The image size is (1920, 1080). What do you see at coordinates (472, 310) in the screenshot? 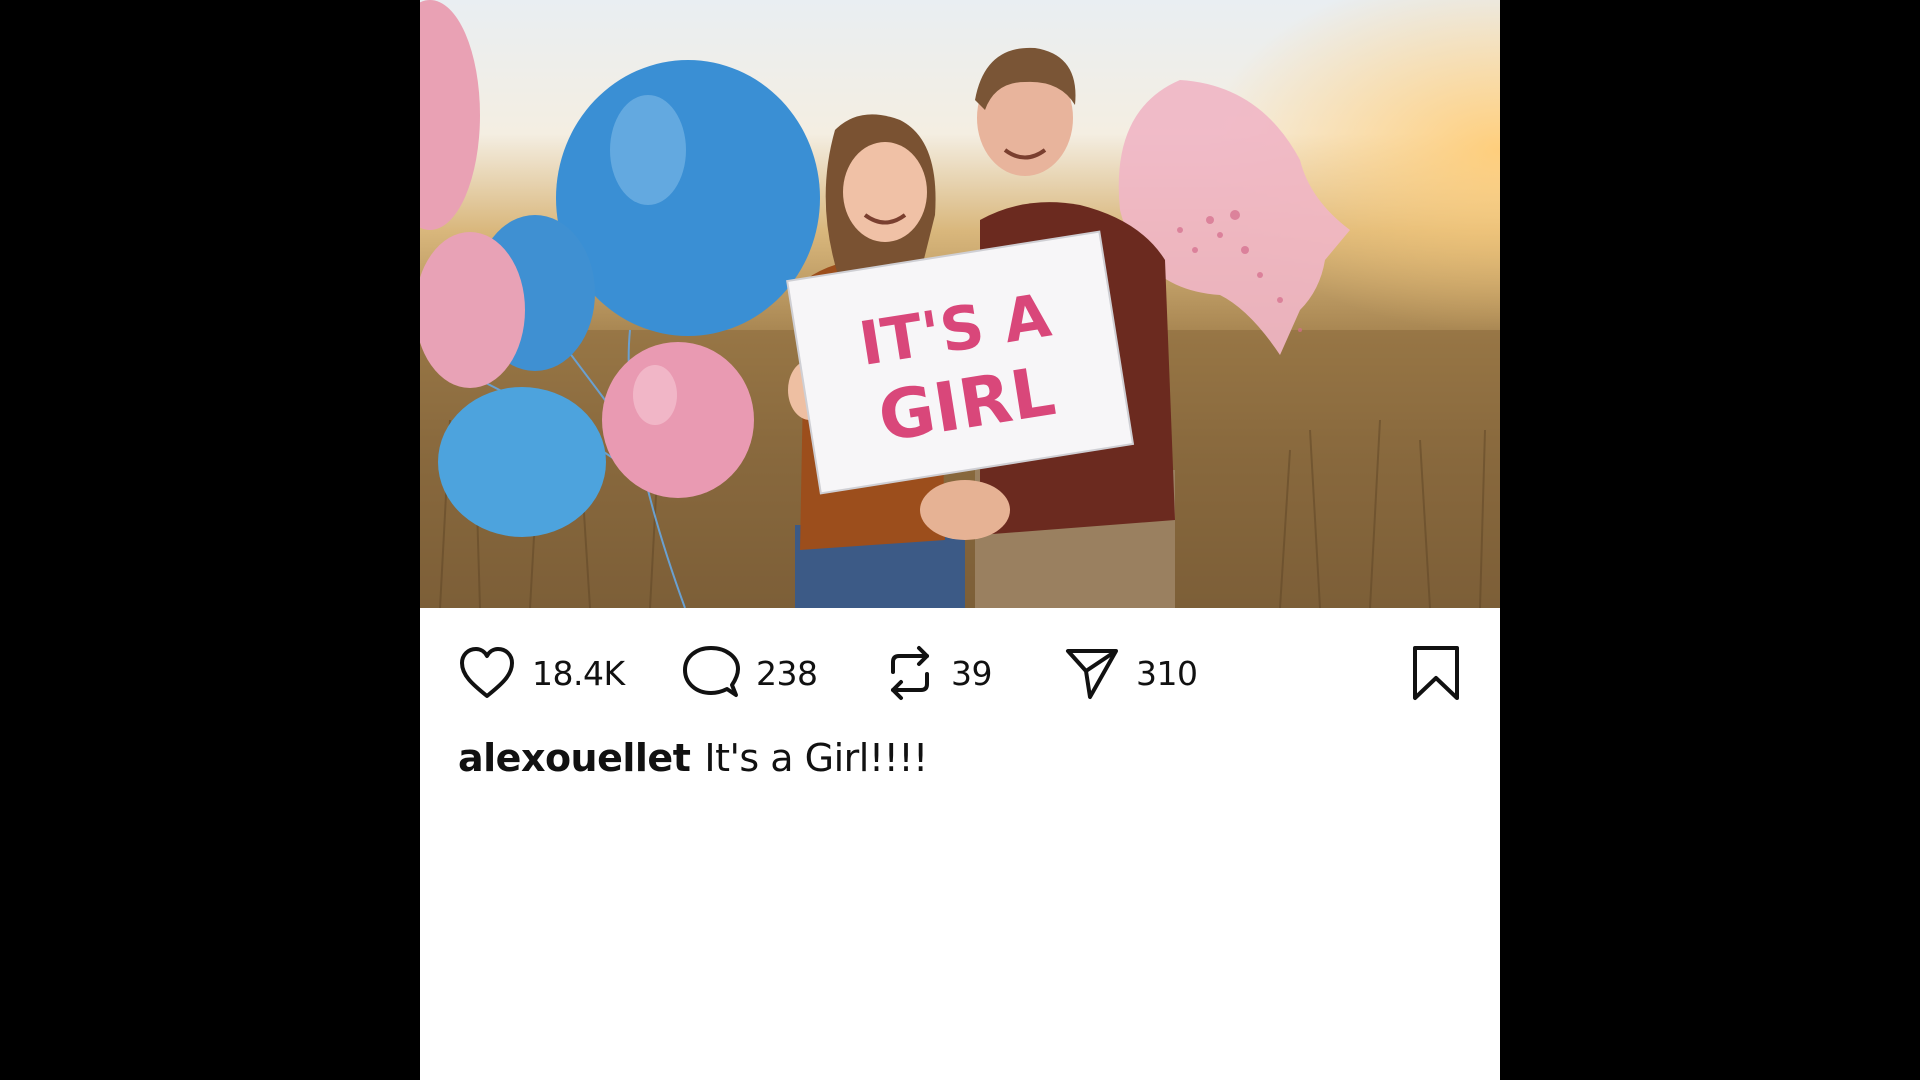
I see `balloon-pink` at bounding box center [472, 310].